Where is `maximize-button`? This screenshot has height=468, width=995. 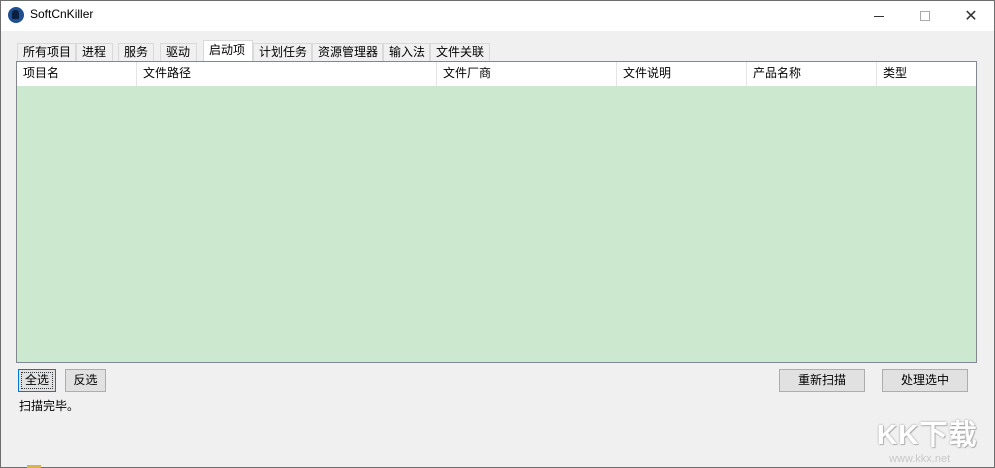 maximize-button is located at coordinates (925, 16).